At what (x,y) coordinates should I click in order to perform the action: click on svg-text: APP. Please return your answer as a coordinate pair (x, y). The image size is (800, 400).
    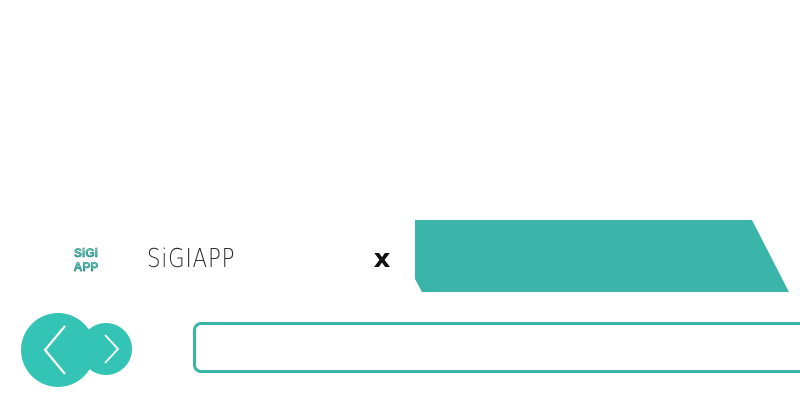
    Looking at the image, I should click on (86, 266).